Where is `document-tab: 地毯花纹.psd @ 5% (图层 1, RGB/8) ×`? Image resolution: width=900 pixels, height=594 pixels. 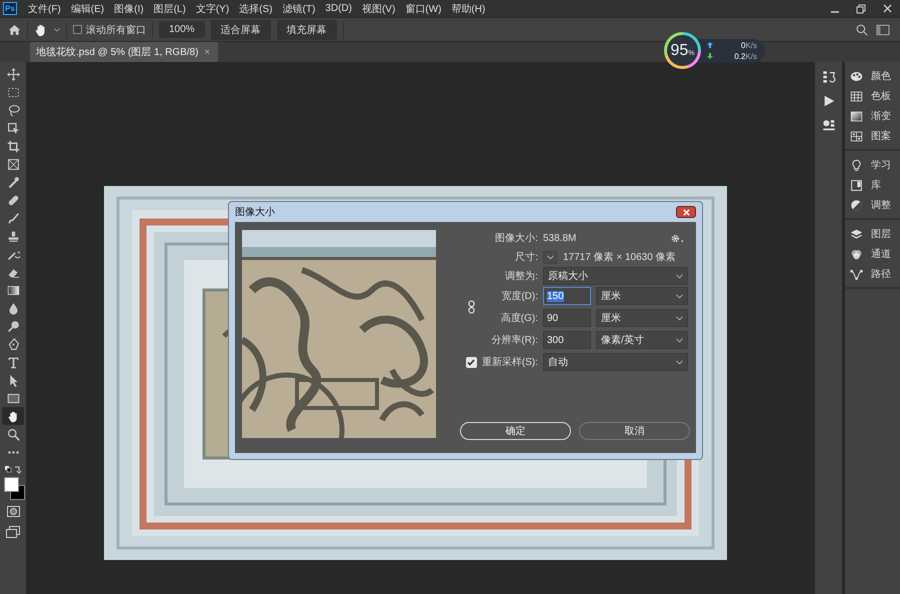 document-tab: 地毯花纹.psd @ 5% (图层 1, RGB/8) × is located at coordinates (124, 52).